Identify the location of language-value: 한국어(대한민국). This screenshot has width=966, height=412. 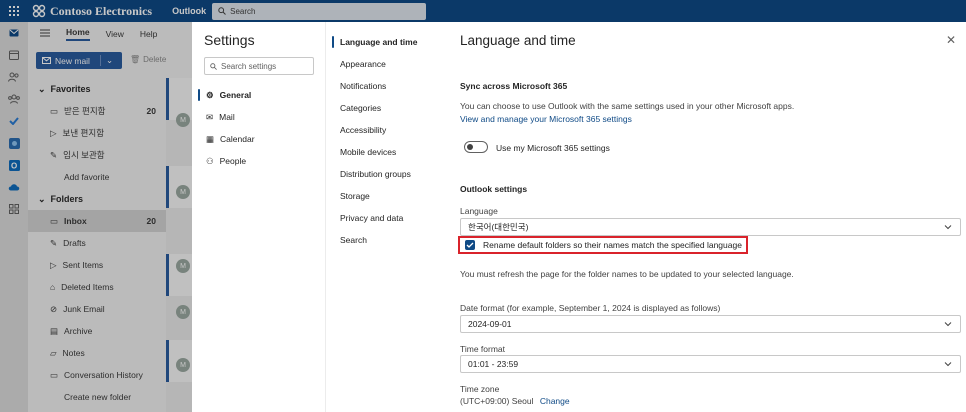
(498, 227).